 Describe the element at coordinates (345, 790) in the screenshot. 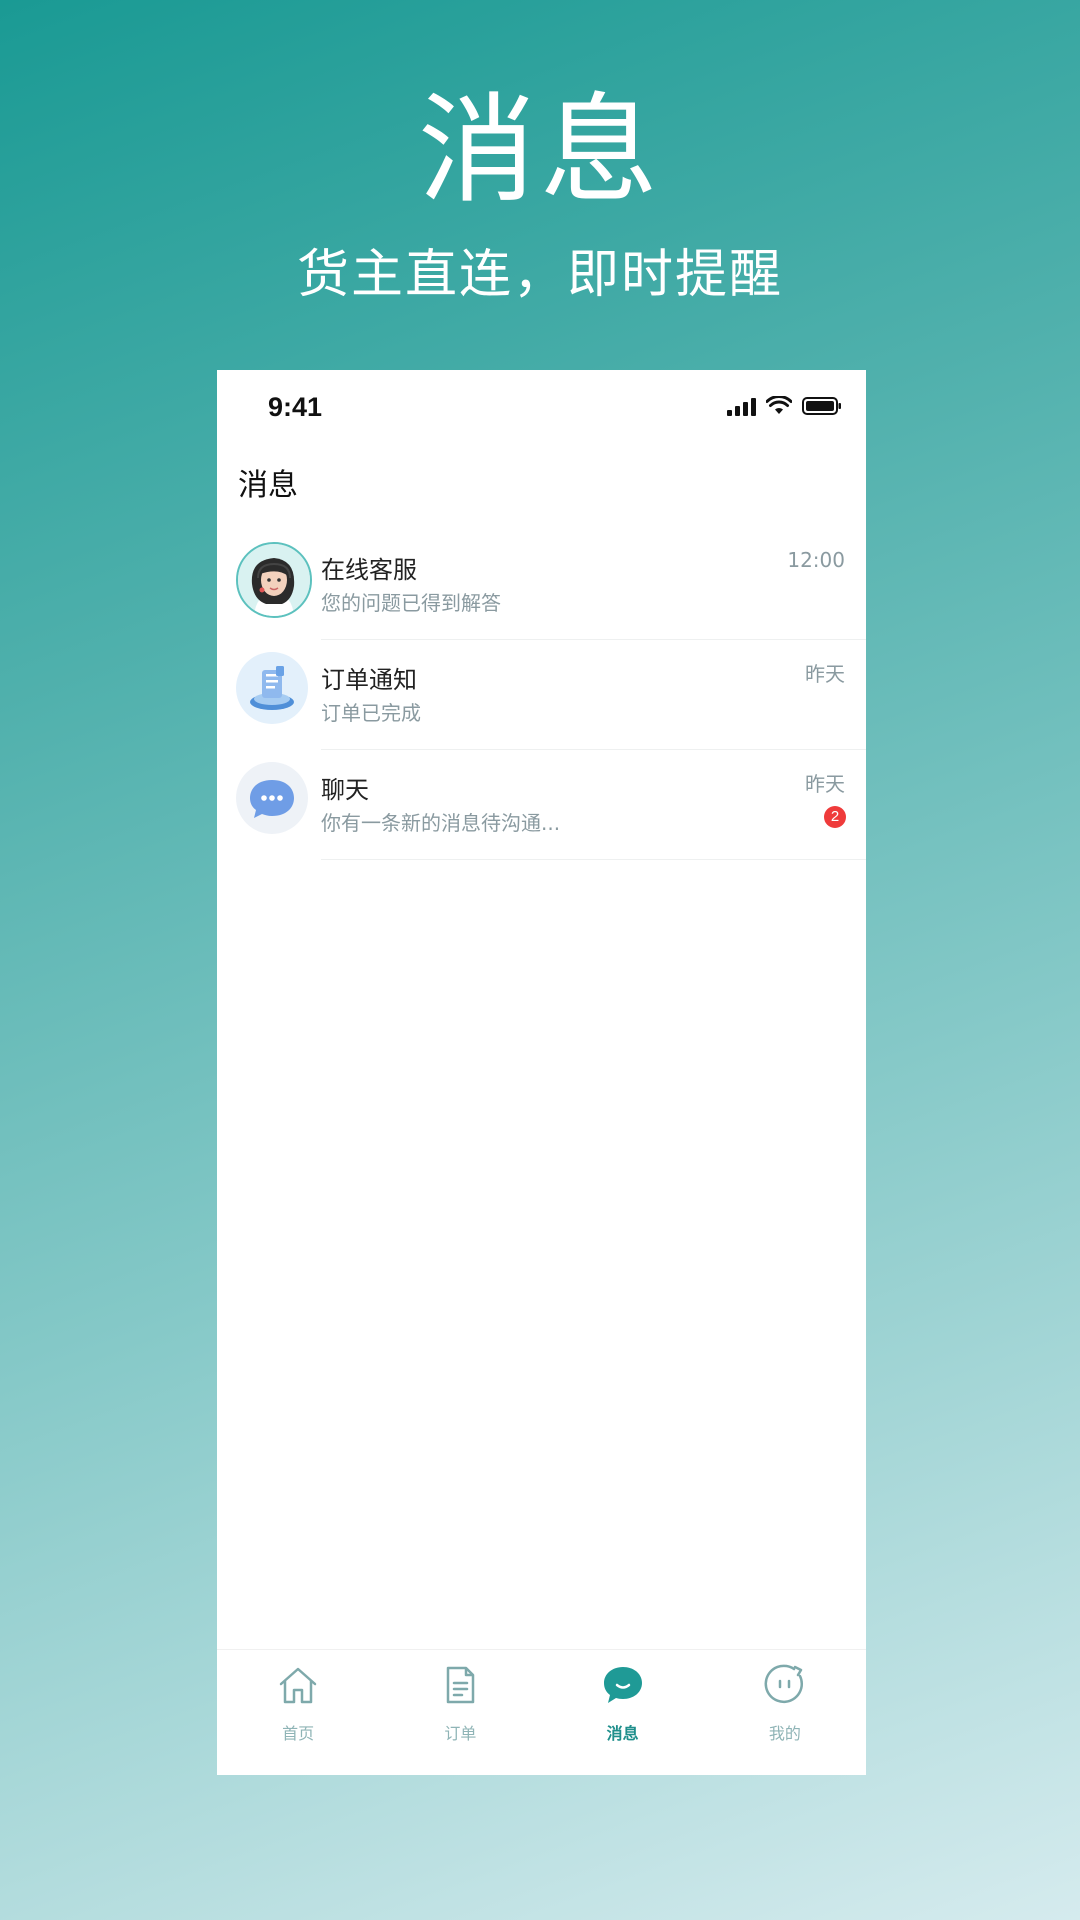

I see `message-title: 聊天` at that location.